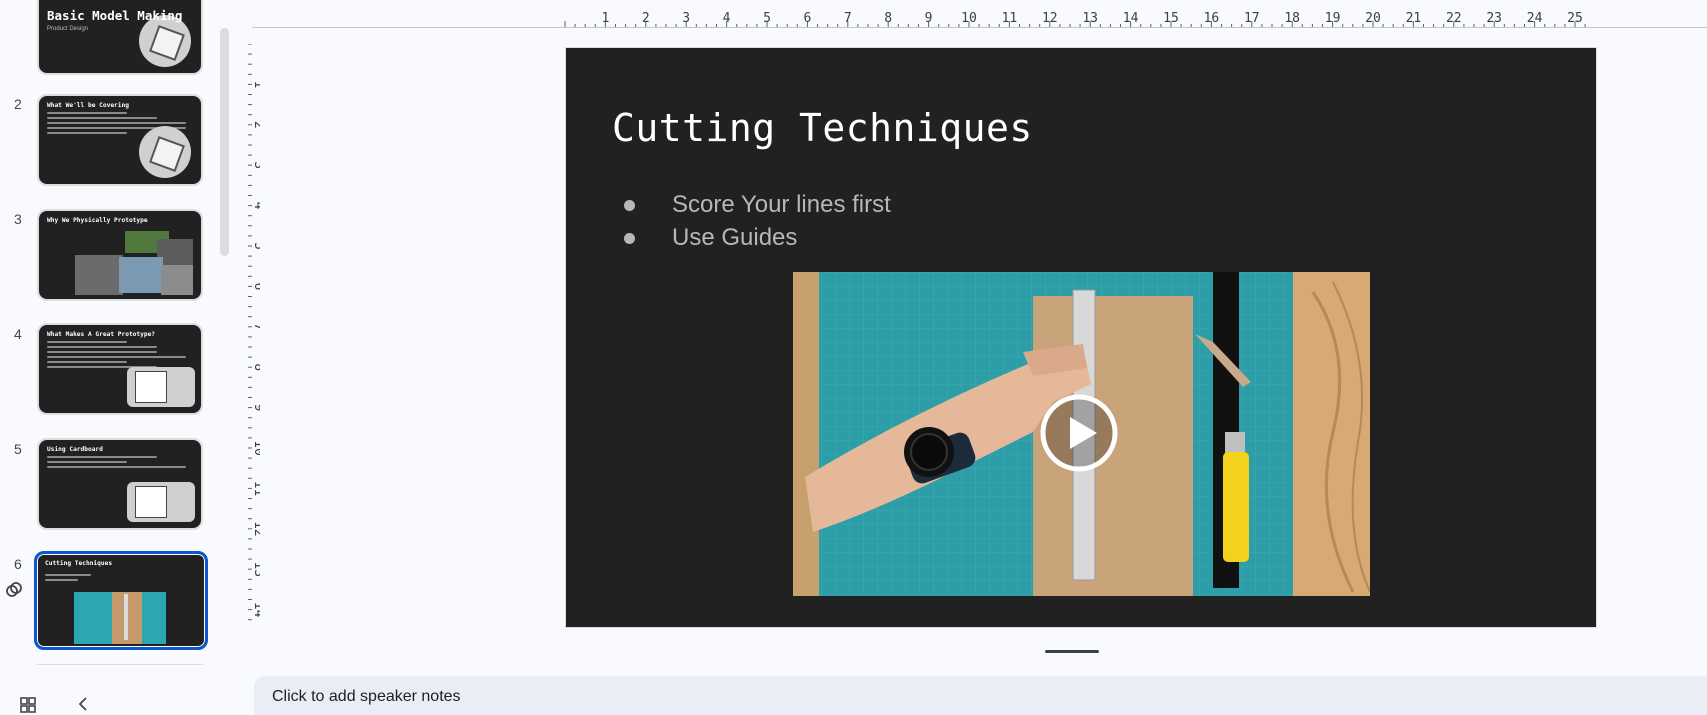 Image resolution: width=1707 pixels, height=715 pixels. I want to click on divider, so click(120, 664).